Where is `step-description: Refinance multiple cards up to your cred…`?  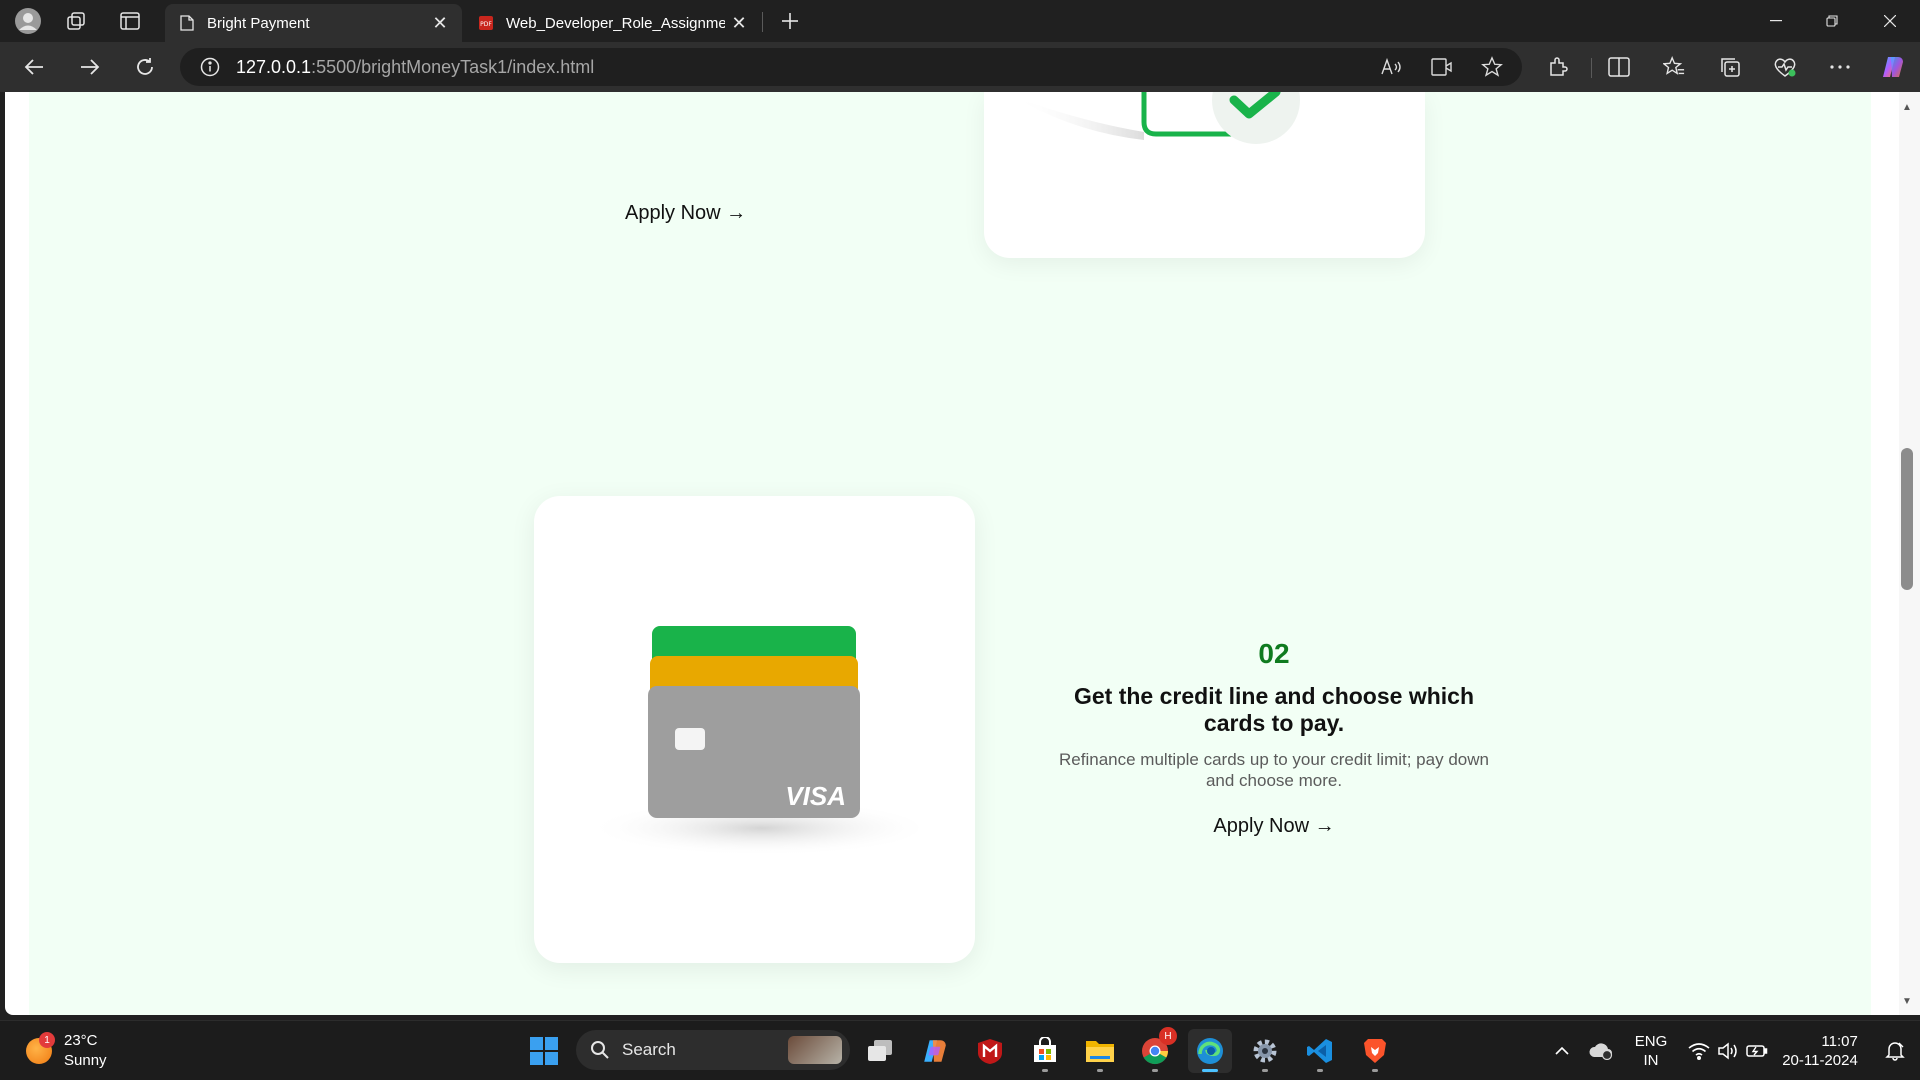
step-description: Refinance multiple cards up to your cred… is located at coordinates (1274, 770).